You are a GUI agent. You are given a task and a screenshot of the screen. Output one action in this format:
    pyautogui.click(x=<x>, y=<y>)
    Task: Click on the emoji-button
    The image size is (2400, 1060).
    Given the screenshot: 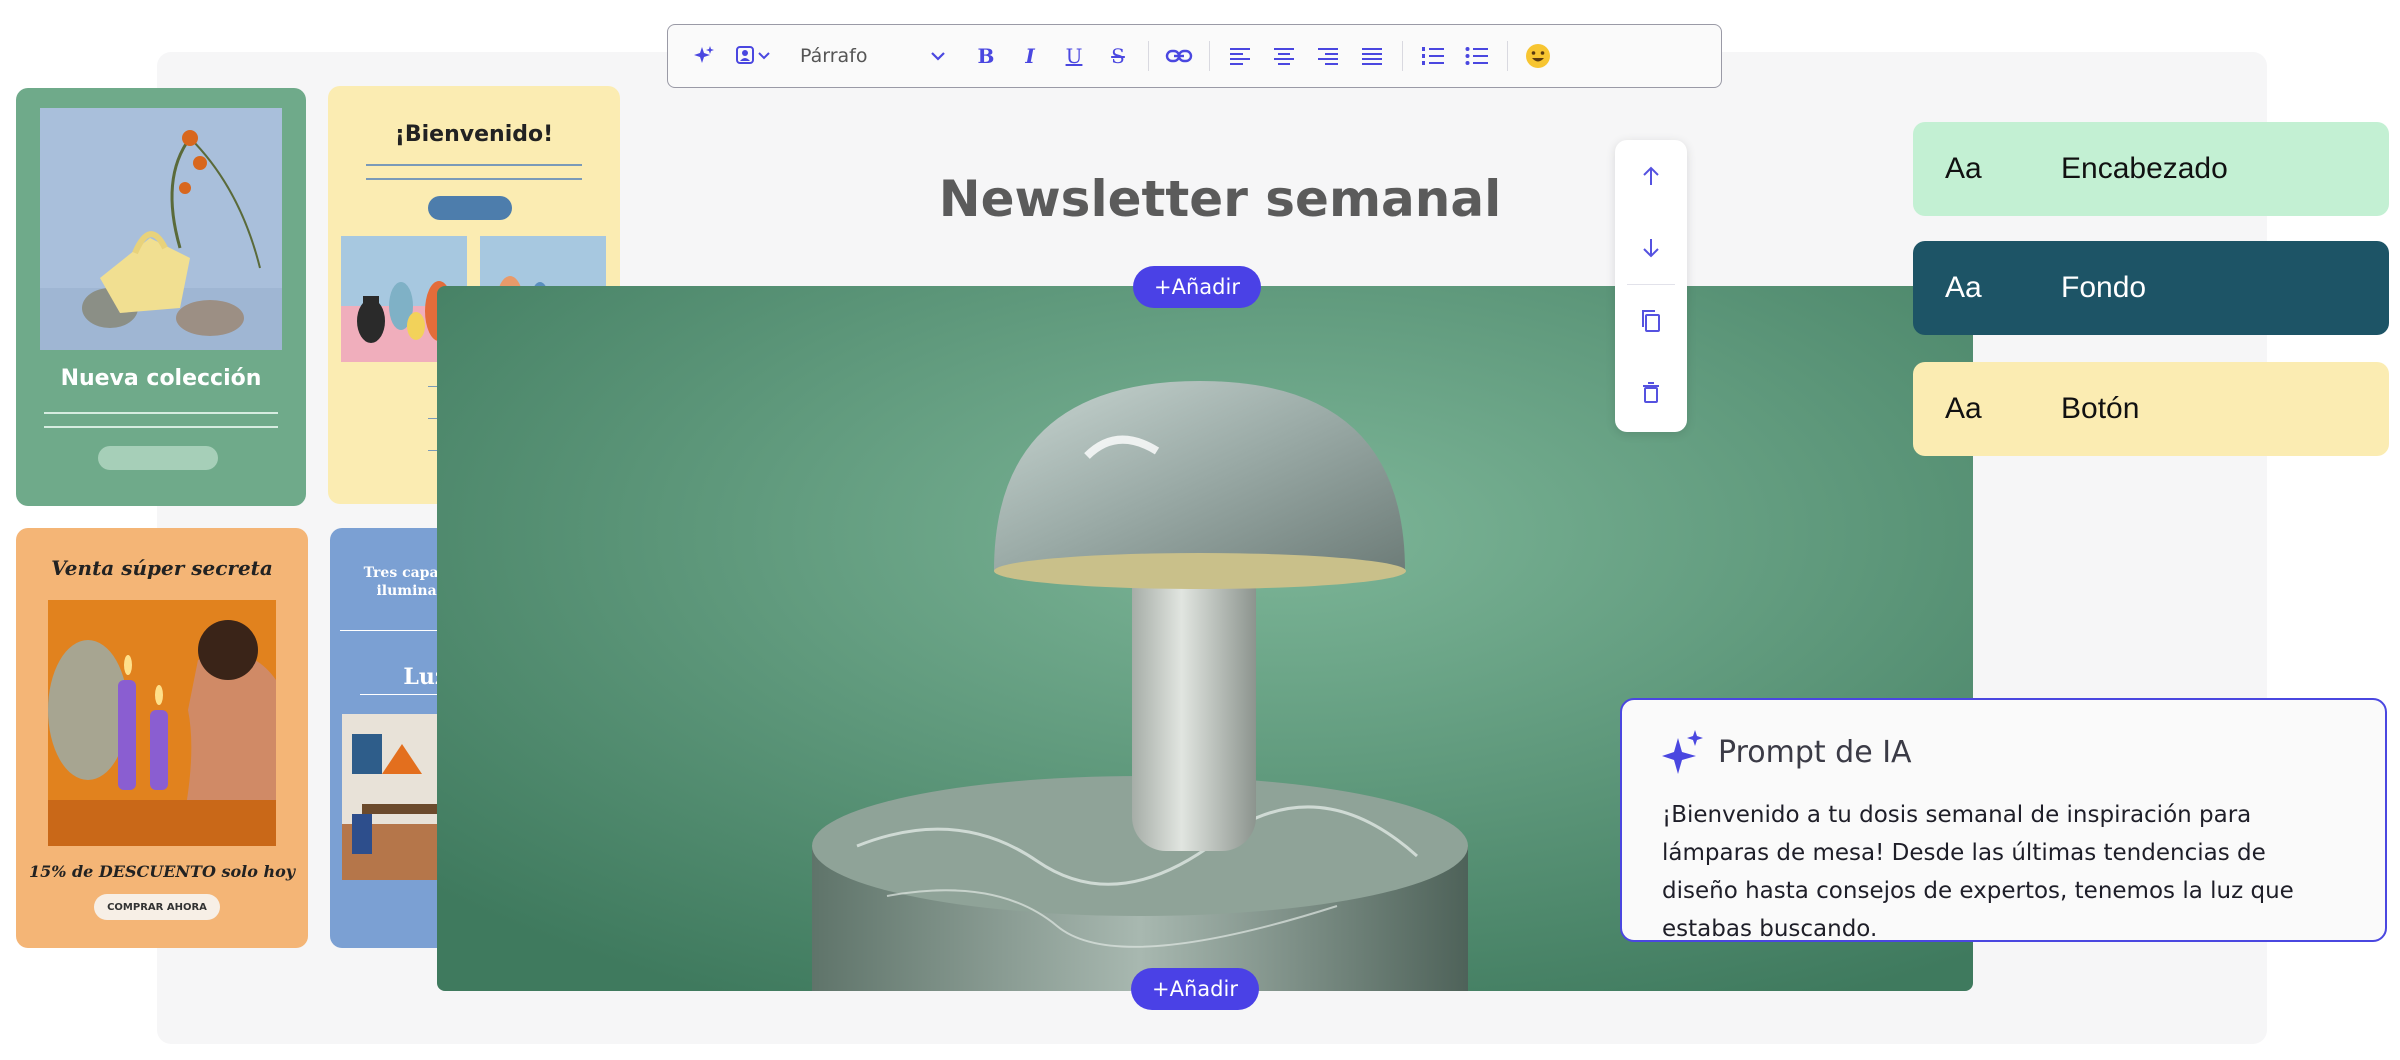 What is the action you would take?
    pyautogui.click(x=1538, y=56)
    